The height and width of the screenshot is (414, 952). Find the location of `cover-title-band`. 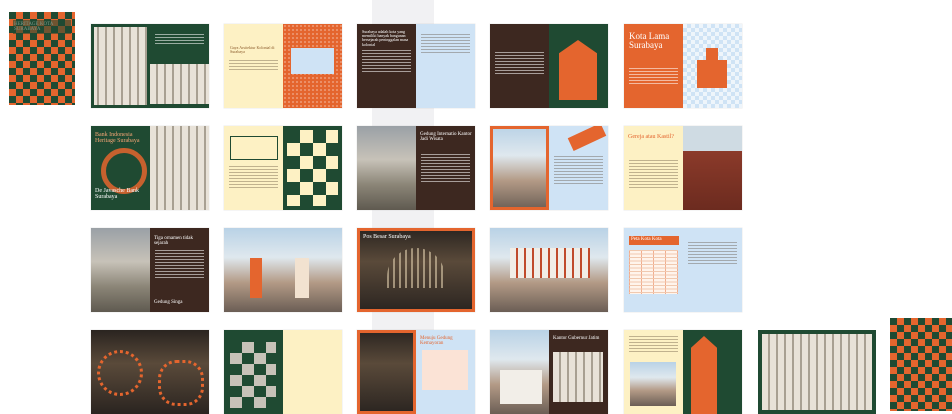

cover-title-band is located at coordinates (42, 27).